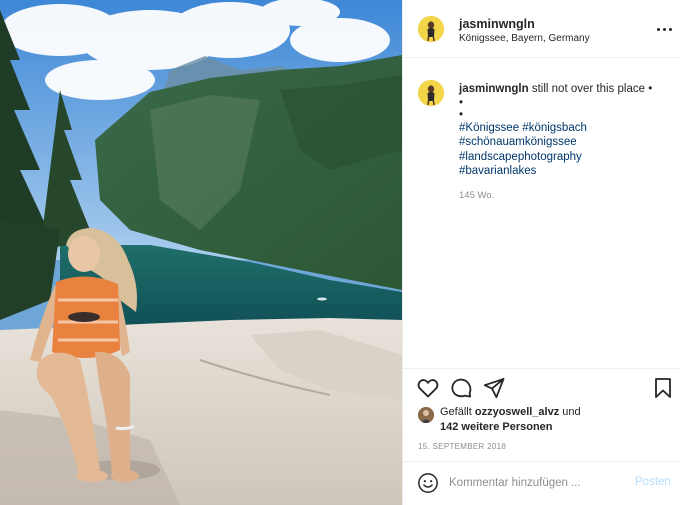 Image resolution: width=680 pixels, height=505 pixels. What do you see at coordinates (663, 388) in the screenshot?
I see `bookmark-icon` at bounding box center [663, 388].